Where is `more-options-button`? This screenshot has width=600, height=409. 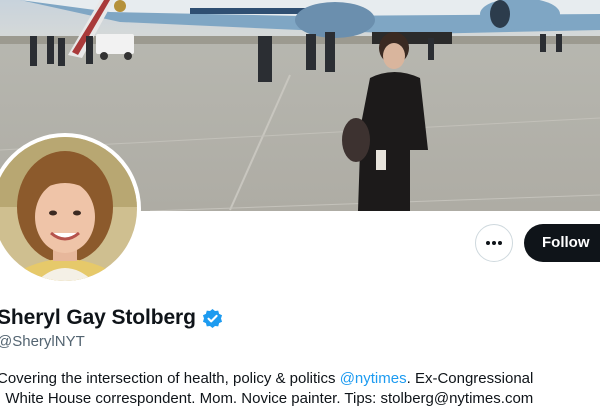 more-options-button is located at coordinates (494, 243).